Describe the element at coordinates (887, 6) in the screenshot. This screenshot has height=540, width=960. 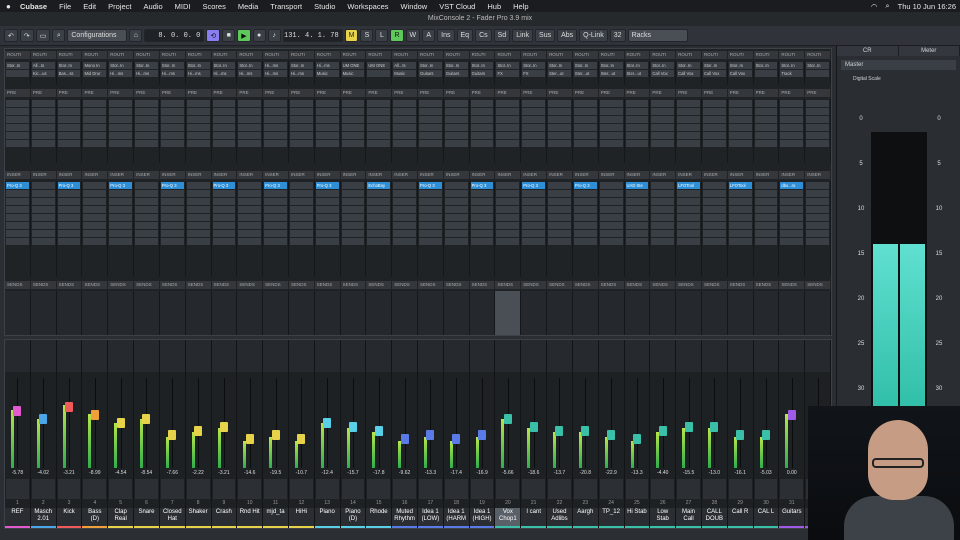
I see `search-icon: ⌕` at that location.